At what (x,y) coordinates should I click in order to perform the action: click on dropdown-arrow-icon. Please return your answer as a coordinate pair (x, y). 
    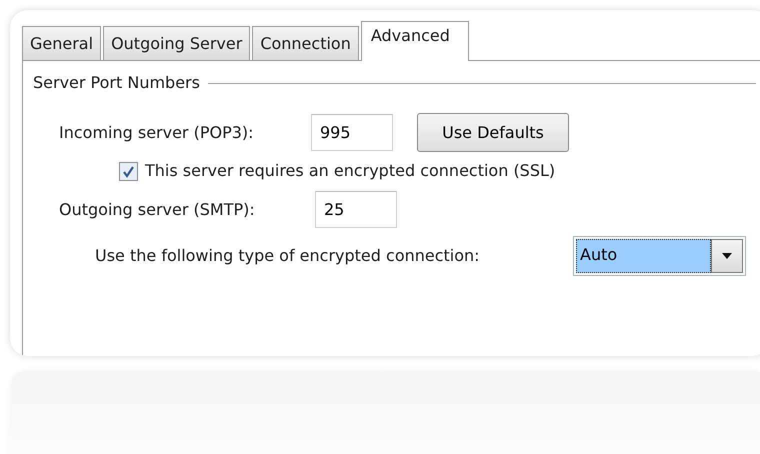
    Looking at the image, I should click on (727, 256).